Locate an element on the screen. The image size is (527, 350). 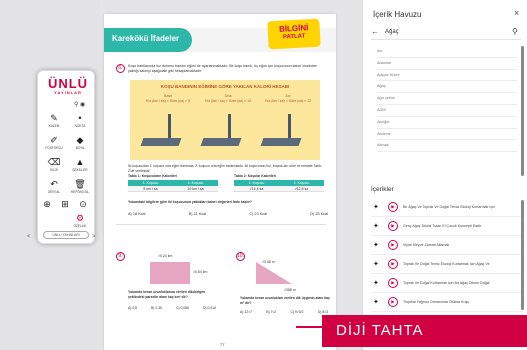
answer-c: C) 23 Kcal is located at coordinates (258, 214).